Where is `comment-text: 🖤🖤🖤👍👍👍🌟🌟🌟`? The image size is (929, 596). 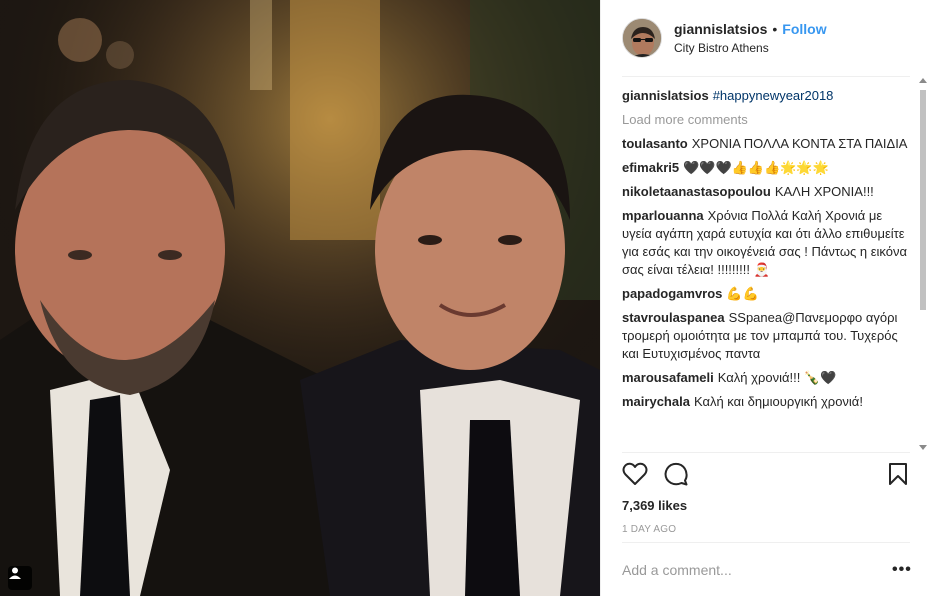
comment-text: 🖤🖤🖤👍👍👍🌟🌟🌟 is located at coordinates (756, 167).